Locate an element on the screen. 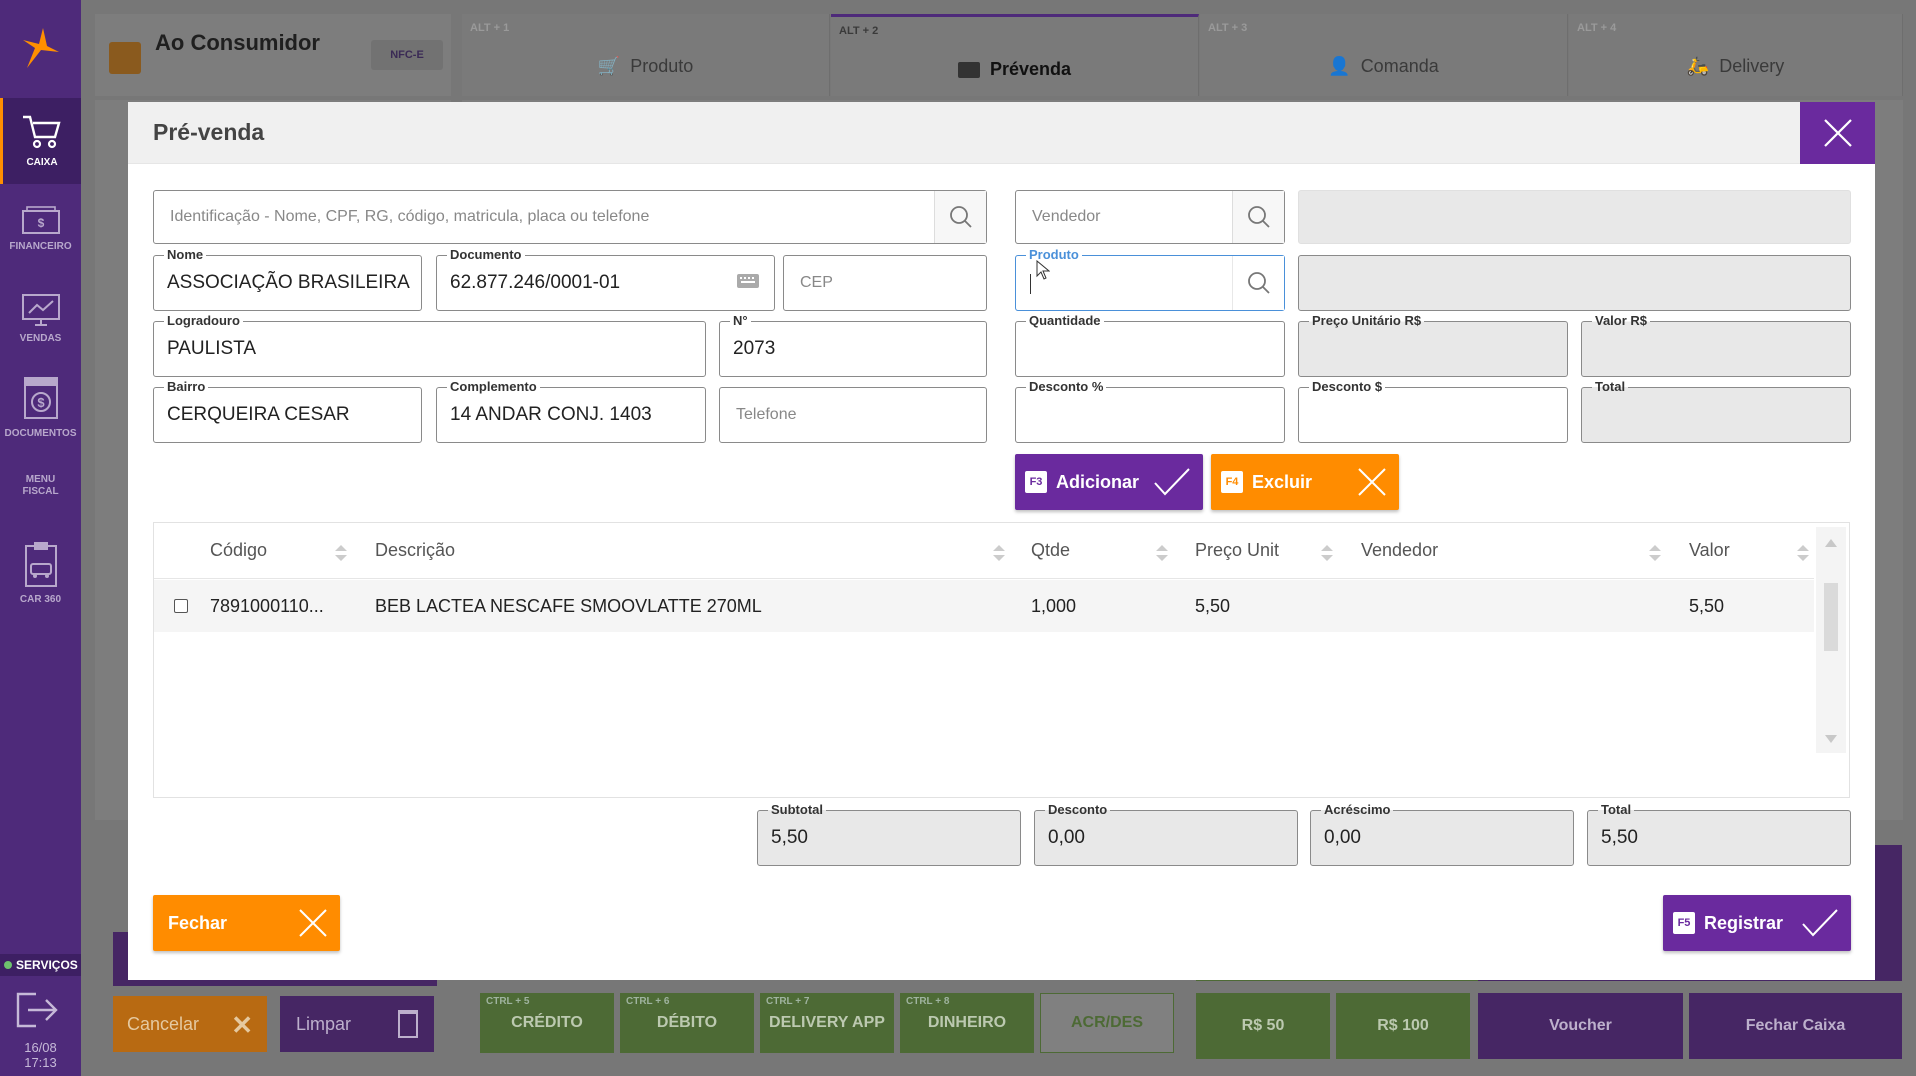 The width and height of the screenshot is (1916, 1076). rs50-button: R$ 50 is located at coordinates (1263, 1026).